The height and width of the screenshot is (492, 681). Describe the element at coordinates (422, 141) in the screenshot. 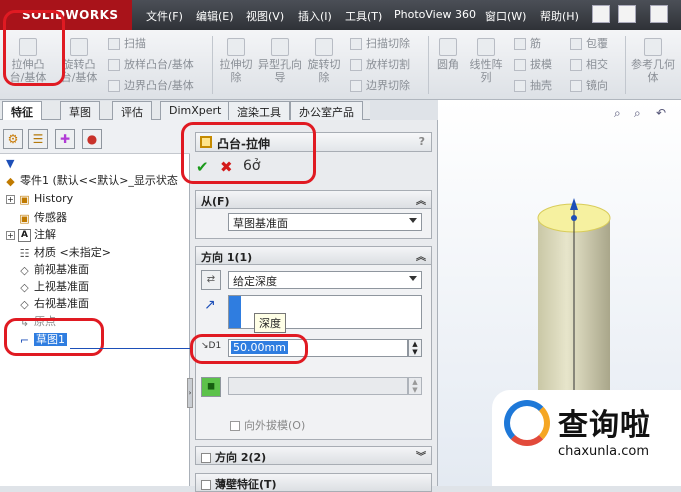

I see `help-icon: ?` at that location.